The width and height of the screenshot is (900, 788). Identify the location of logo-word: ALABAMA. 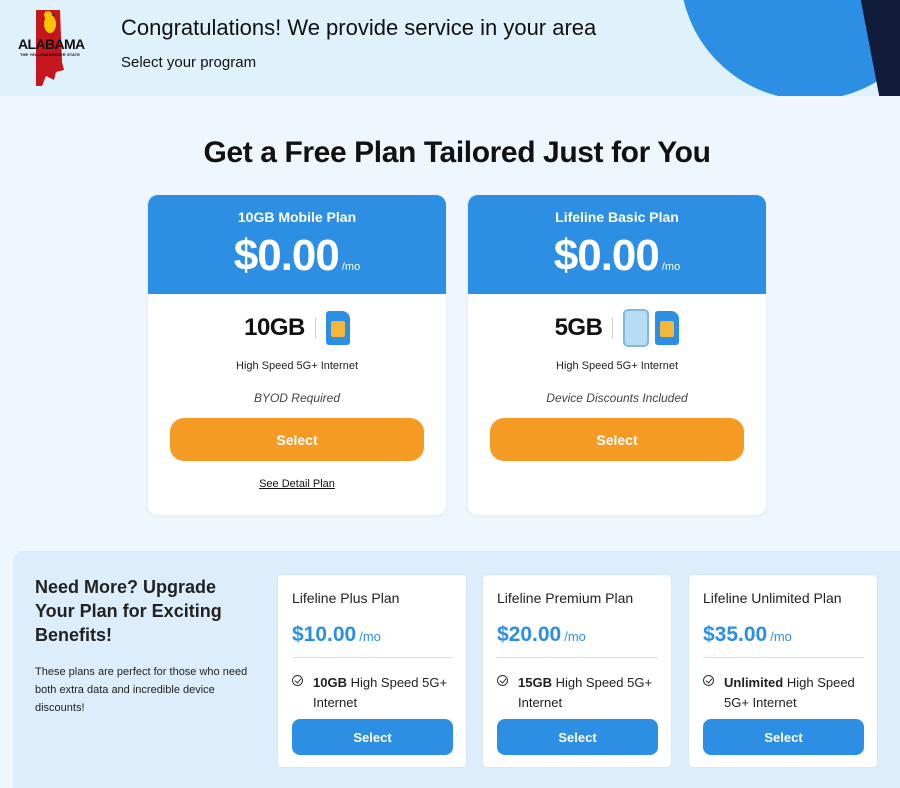
(51, 44).